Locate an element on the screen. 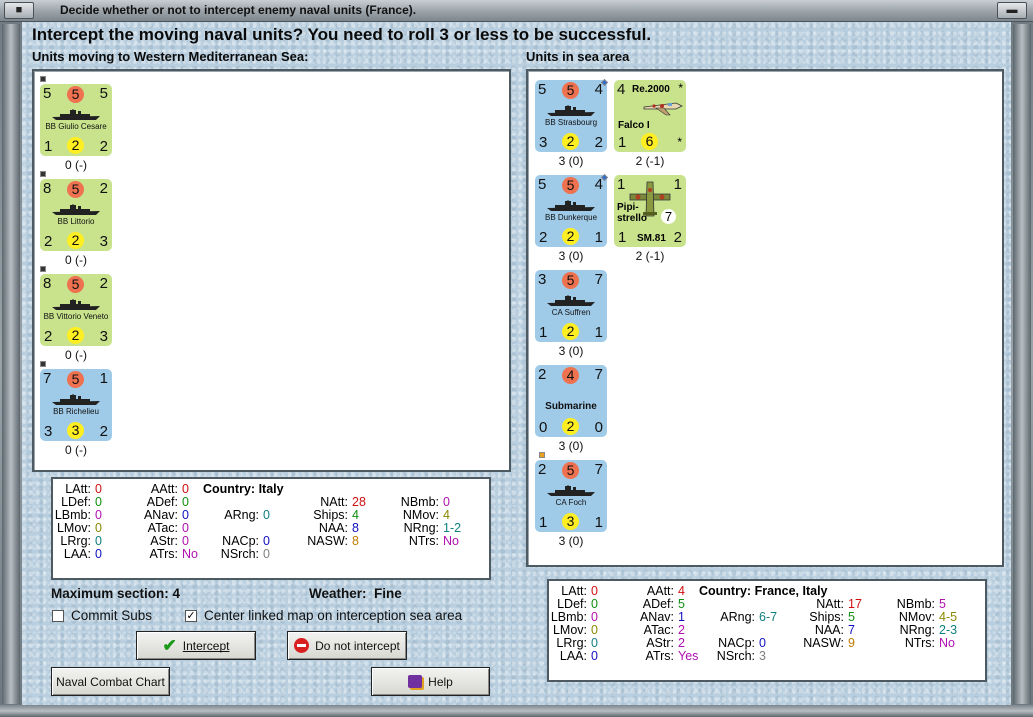  moving-unit-0: 5 5 5 BB Giulio Cesare 1 2 2 0 (-) is located at coordinates (76, 129).